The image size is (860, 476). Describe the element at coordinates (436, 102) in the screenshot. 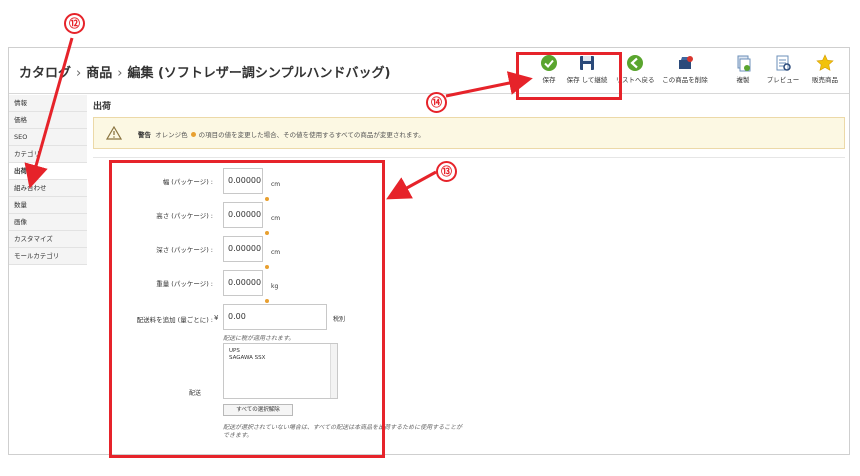

I see `annotation-badge-14: ⑭` at that location.